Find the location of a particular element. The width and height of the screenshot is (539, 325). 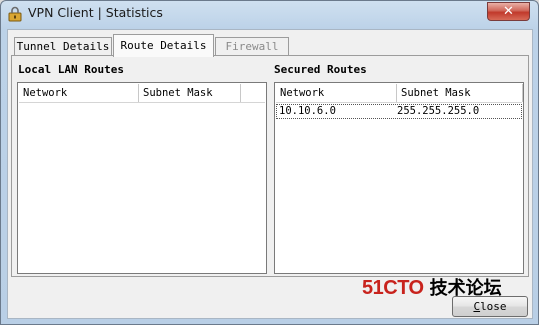

window-close-button: ✕ is located at coordinates (508, 11).